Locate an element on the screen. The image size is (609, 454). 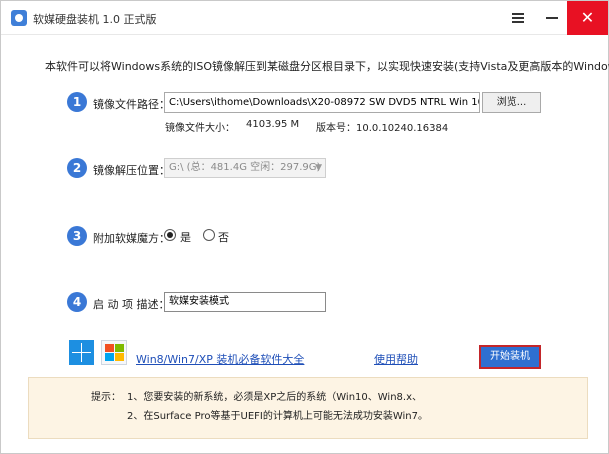
minimize-icon is located at coordinates (552, 18).